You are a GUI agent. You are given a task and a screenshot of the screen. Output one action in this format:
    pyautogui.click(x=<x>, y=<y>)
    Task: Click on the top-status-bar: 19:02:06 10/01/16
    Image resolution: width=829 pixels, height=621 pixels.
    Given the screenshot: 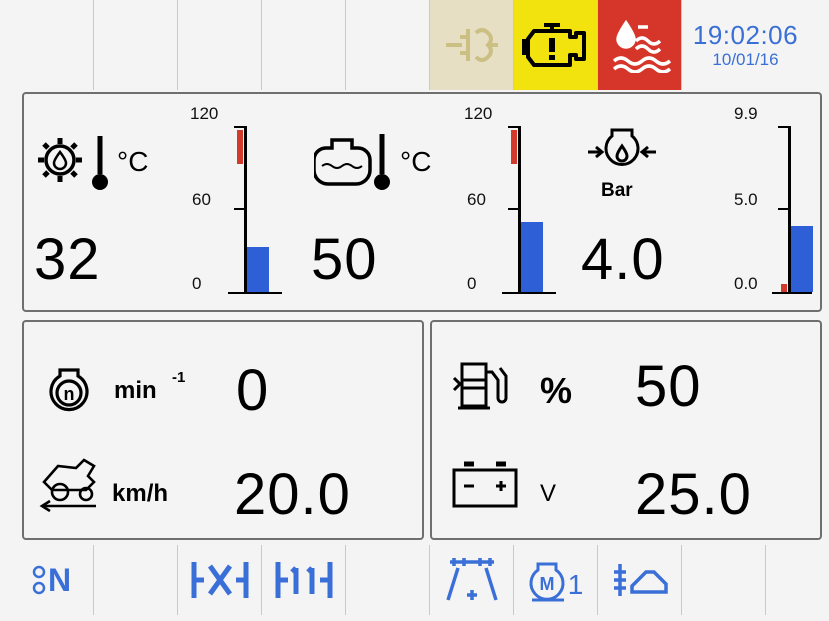 What is the action you would take?
    pyautogui.click(x=415, y=45)
    